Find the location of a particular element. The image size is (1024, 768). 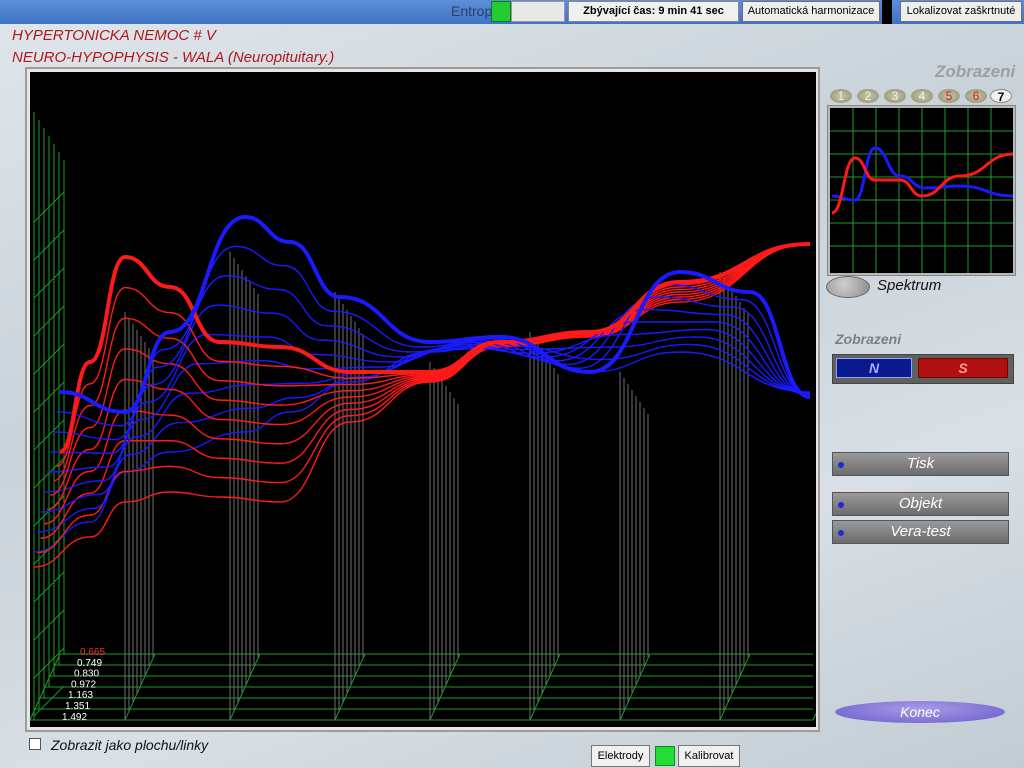

localize-checked-button: Lokalizovat zaškrtnuté is located at coordinates (961, 11).